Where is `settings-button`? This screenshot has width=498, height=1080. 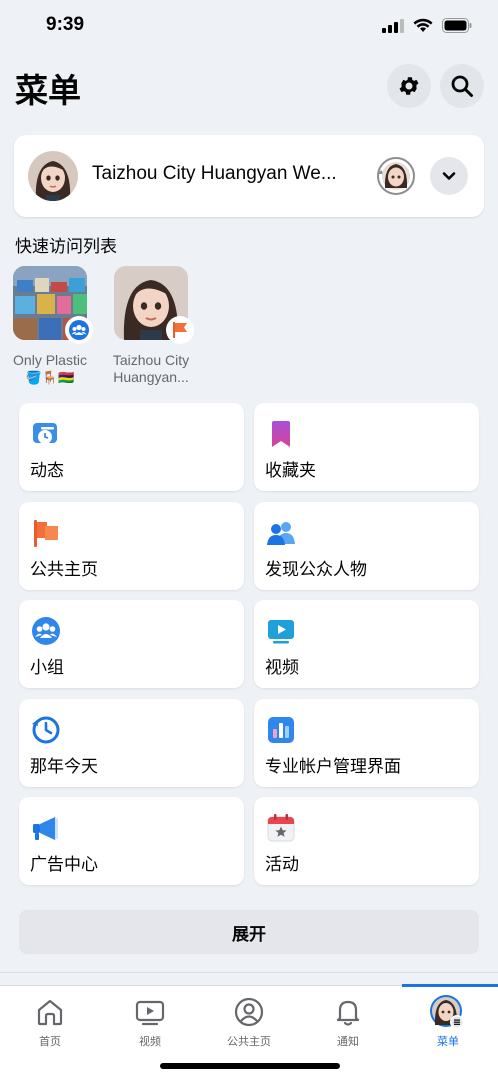
settings-button is located at coordinates (409, 86).